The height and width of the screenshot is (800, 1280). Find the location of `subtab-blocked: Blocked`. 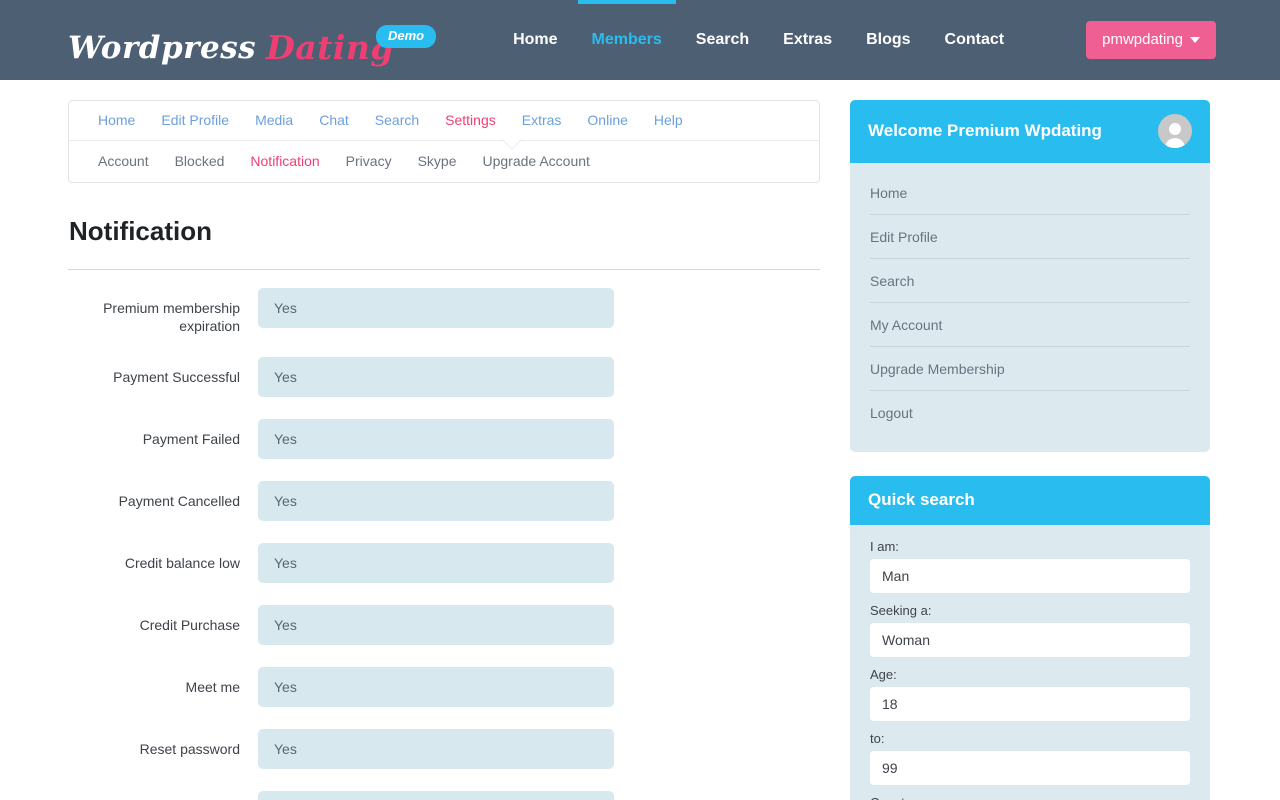

subtab-blocked: Blocked is located at coordinates (200, 161).